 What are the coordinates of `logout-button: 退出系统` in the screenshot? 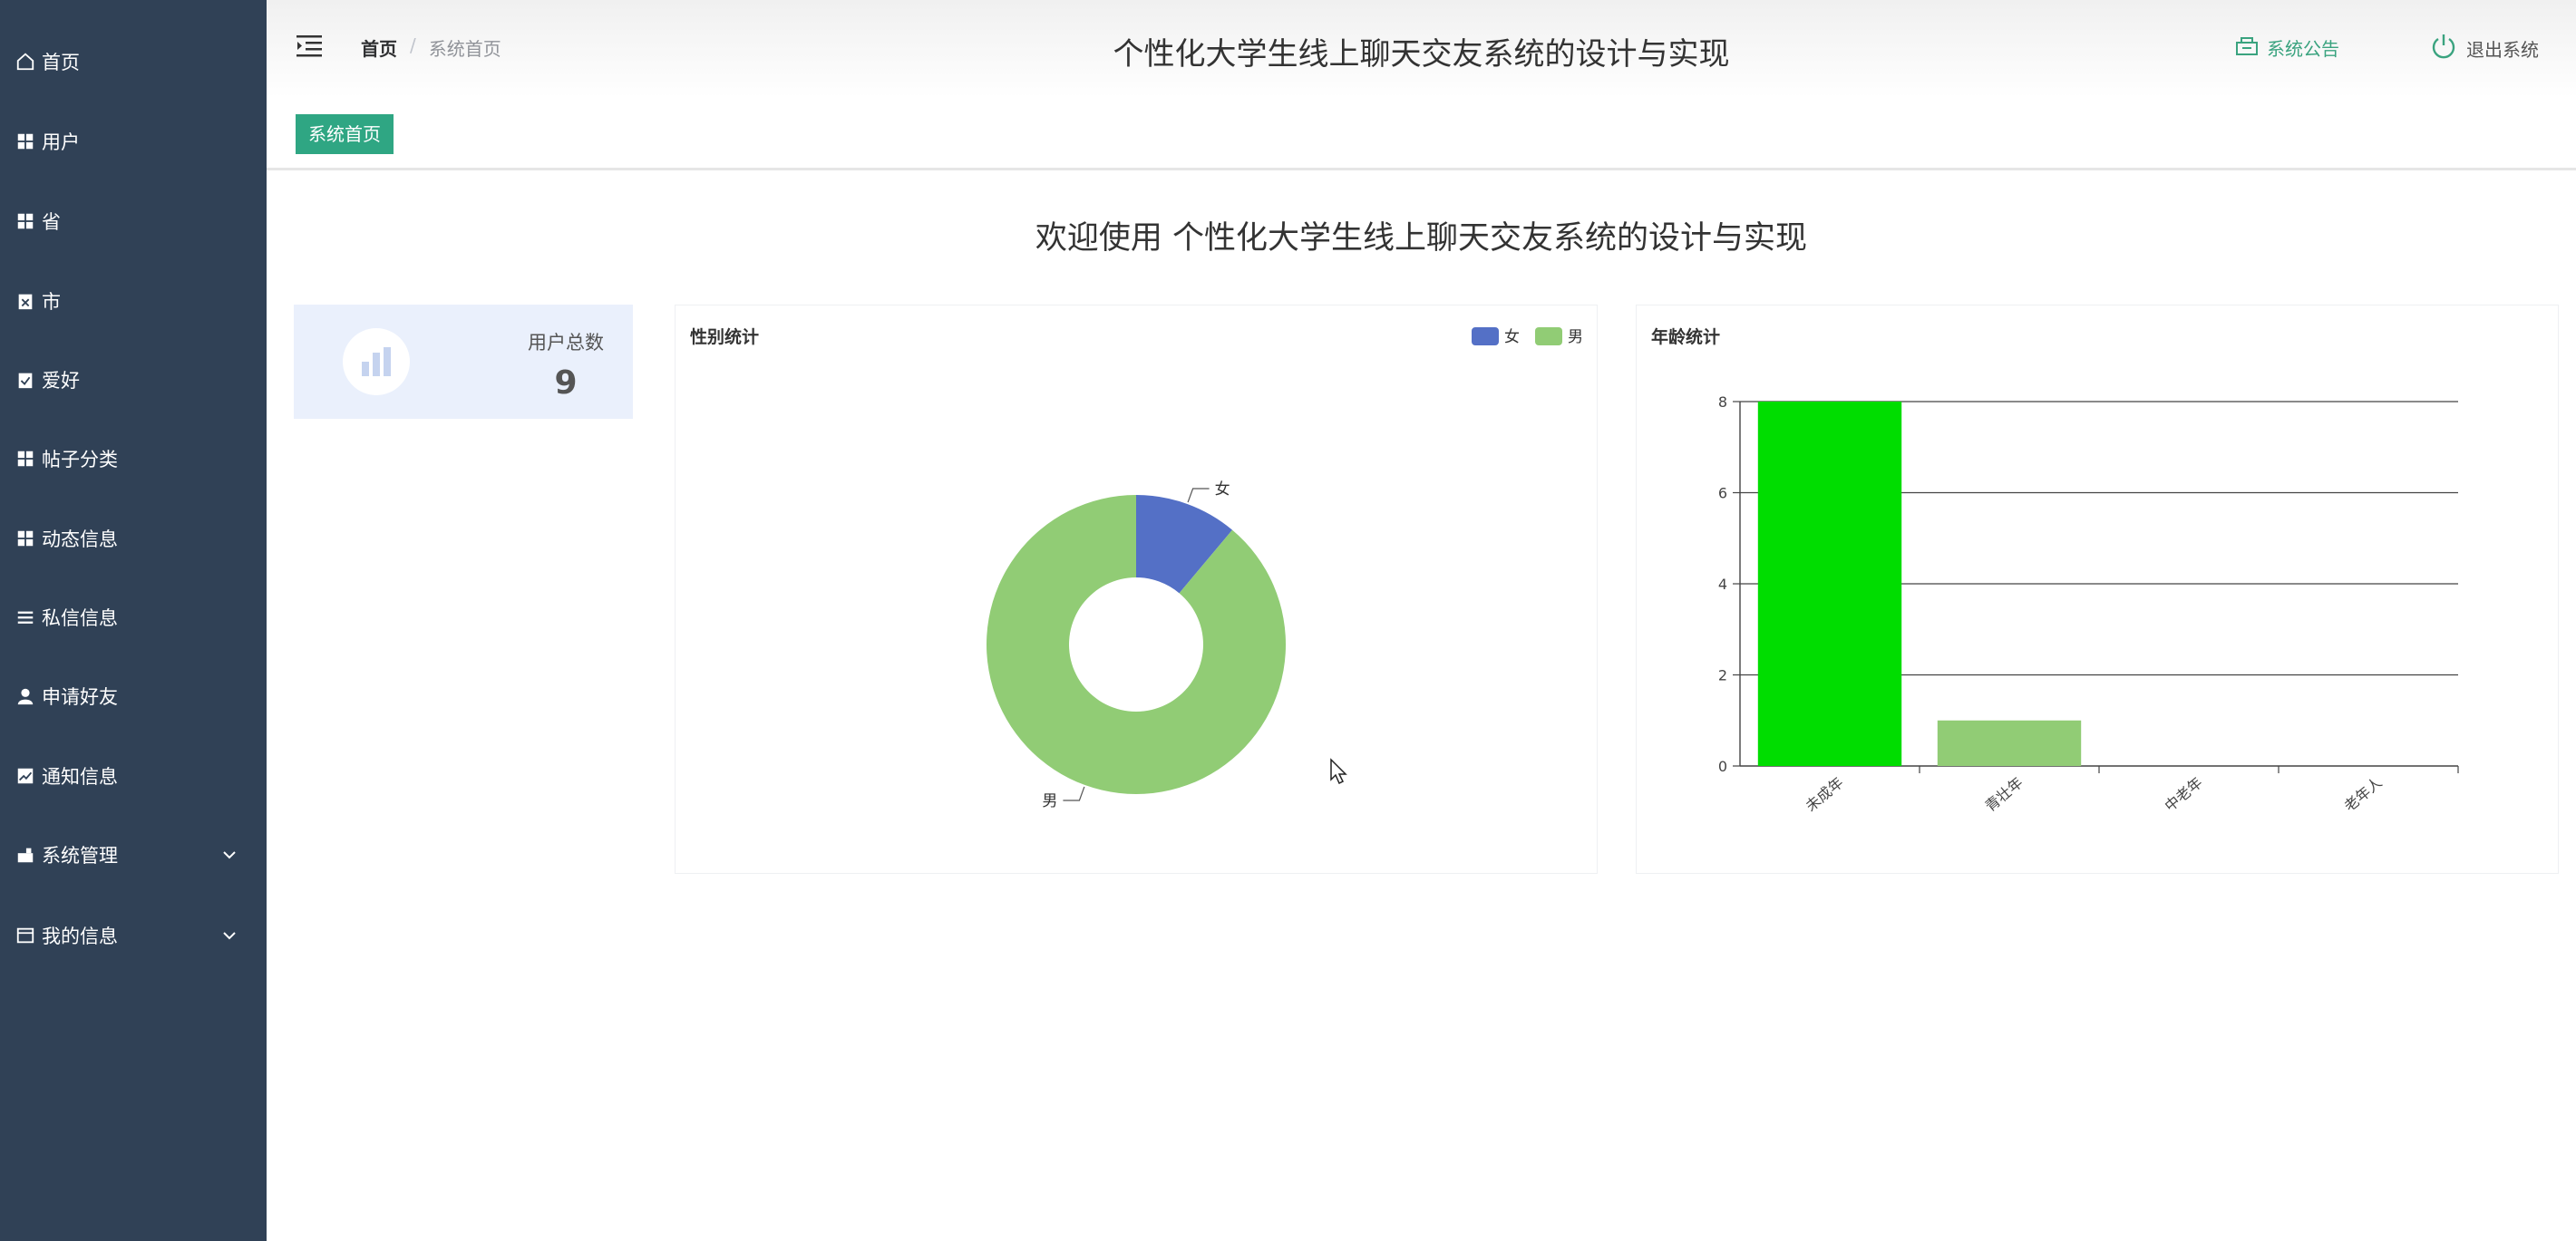 It's located at (2484, 48).